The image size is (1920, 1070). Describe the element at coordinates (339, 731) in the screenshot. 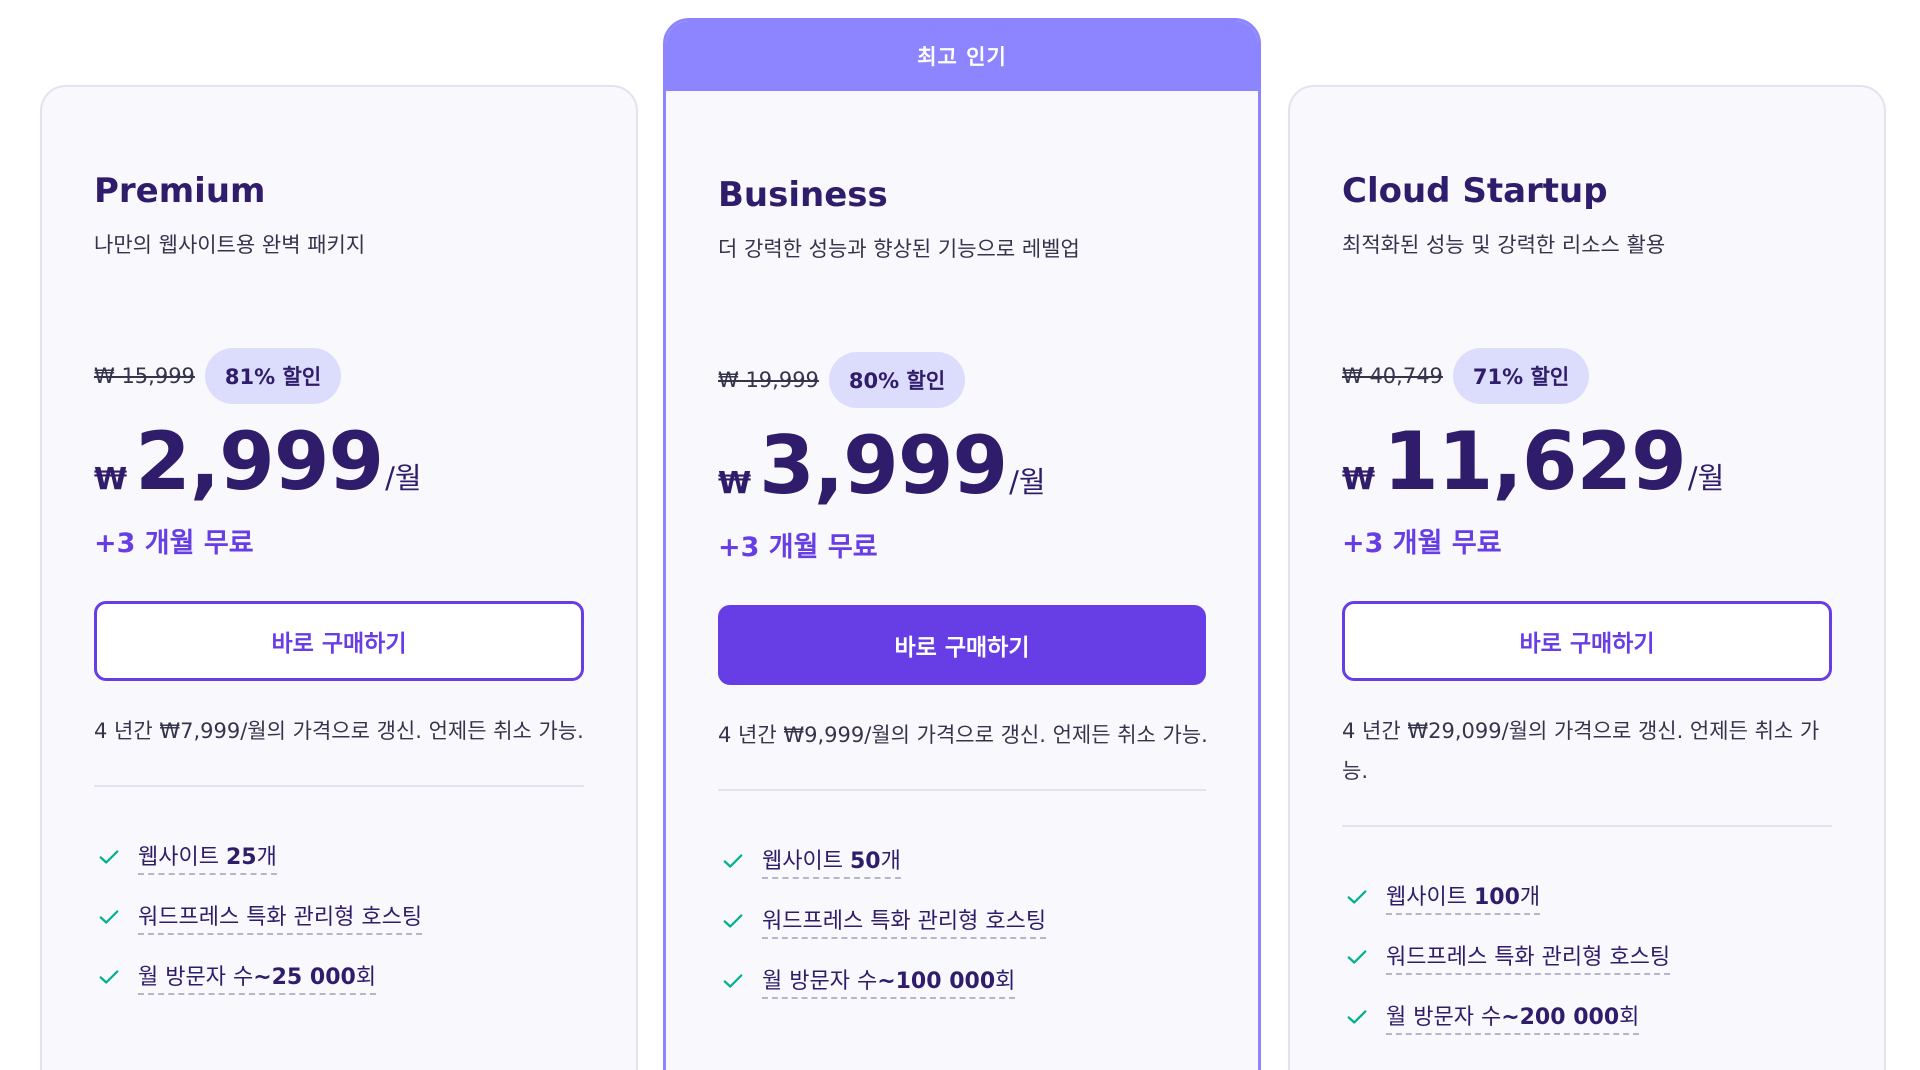

I see `renewal-note: 4 년간 ₩7,999/월의 가격으로 갱신. 언제든 취소 가능.` at that location.